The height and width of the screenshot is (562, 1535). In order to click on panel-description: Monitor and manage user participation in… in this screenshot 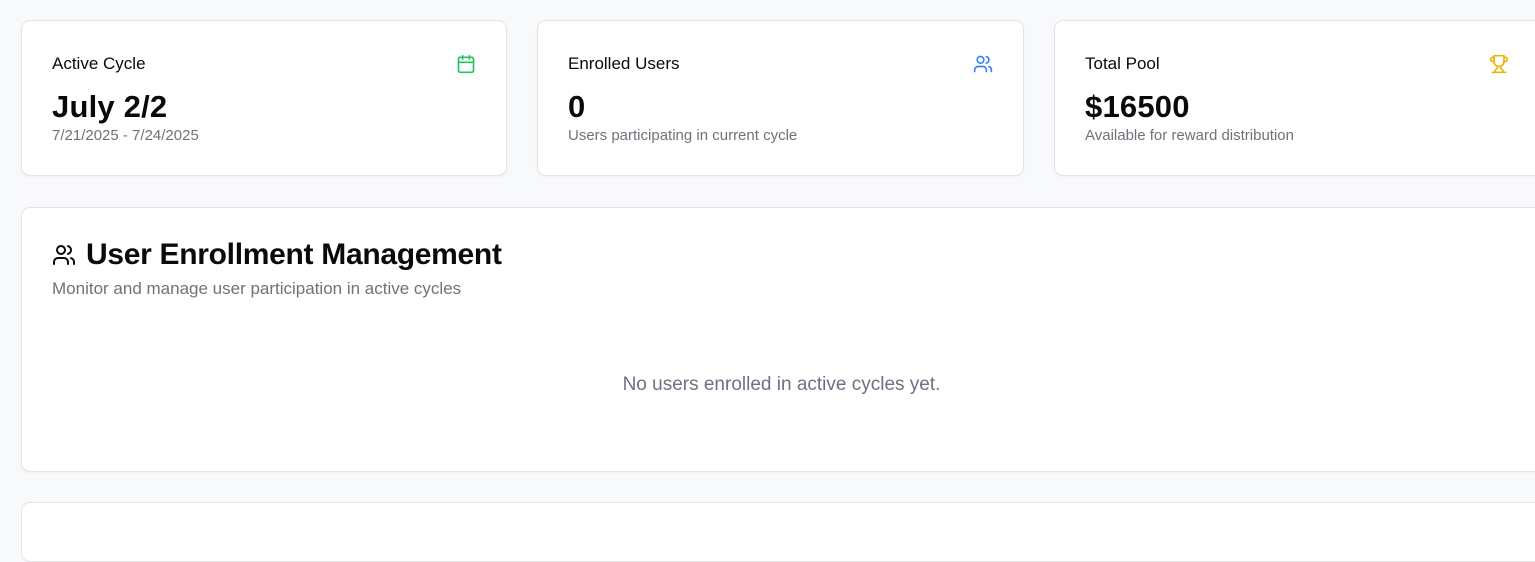, I will do `click(257, 288)`.